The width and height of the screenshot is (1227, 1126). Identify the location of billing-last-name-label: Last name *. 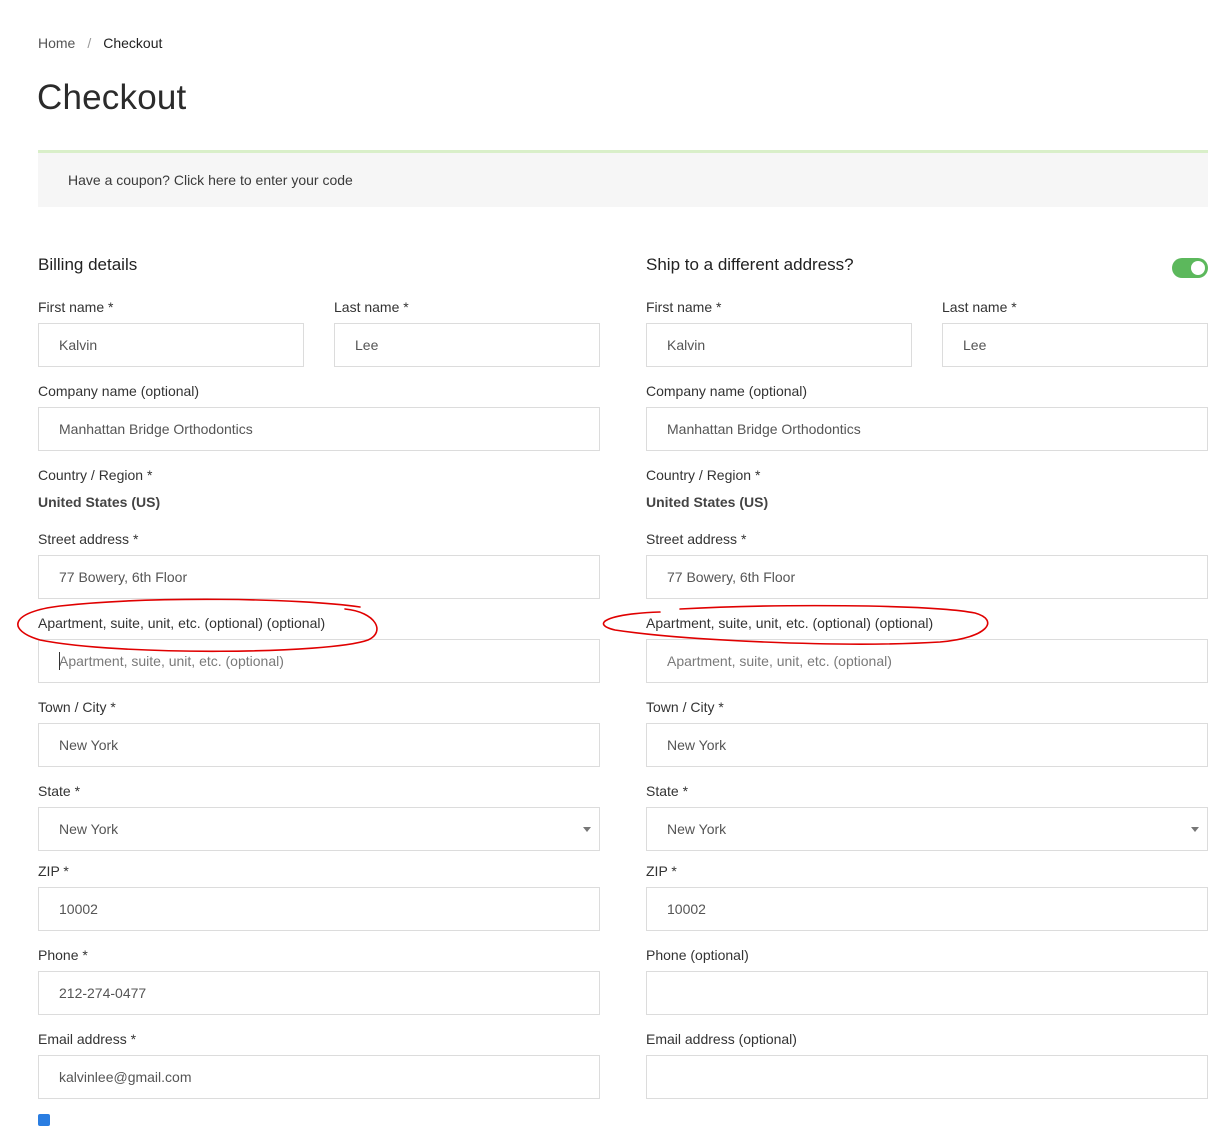
(371, 307).